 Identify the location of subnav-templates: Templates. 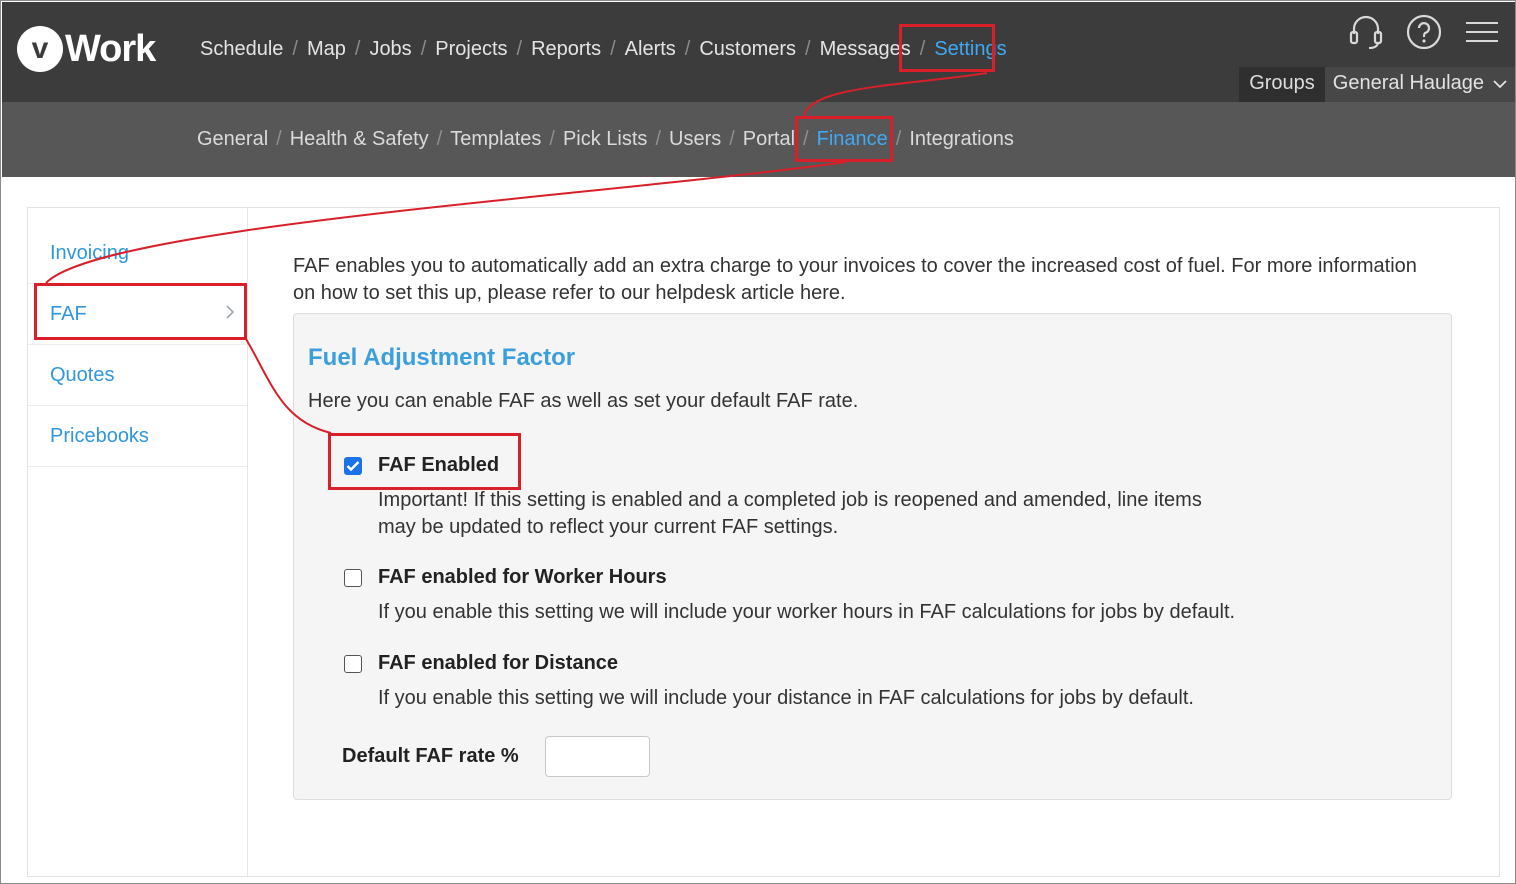
(495, 139).